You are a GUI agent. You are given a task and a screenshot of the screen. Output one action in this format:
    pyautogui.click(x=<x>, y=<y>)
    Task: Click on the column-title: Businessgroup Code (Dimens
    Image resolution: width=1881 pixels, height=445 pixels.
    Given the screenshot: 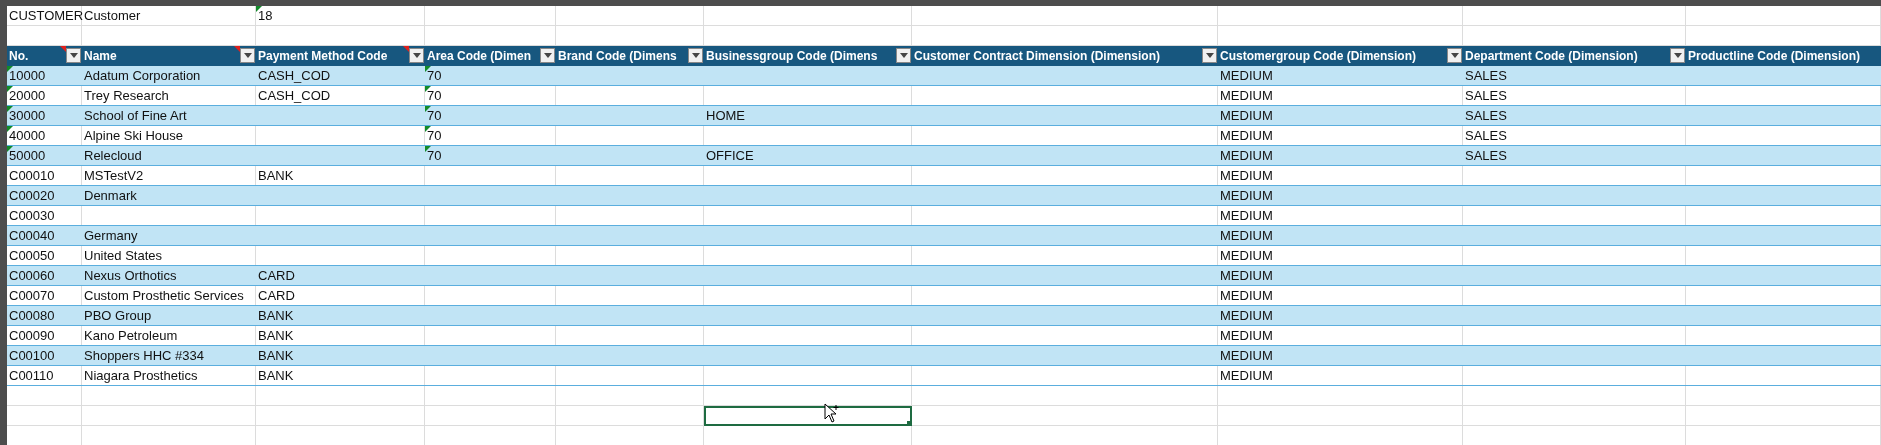 What is the action you would take?
    pyautogui.click(x=792, y=56)
    